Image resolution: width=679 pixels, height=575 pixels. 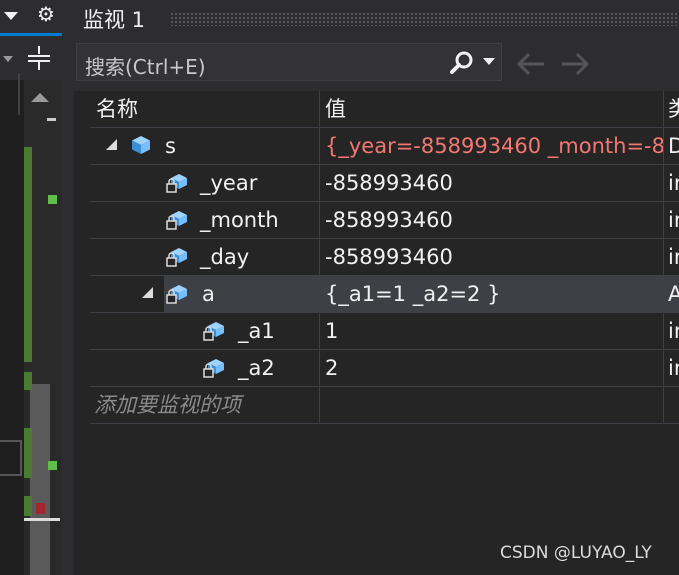 I want to click on watch-row-day: _day -858993460 in, so click(x=384, y=257).